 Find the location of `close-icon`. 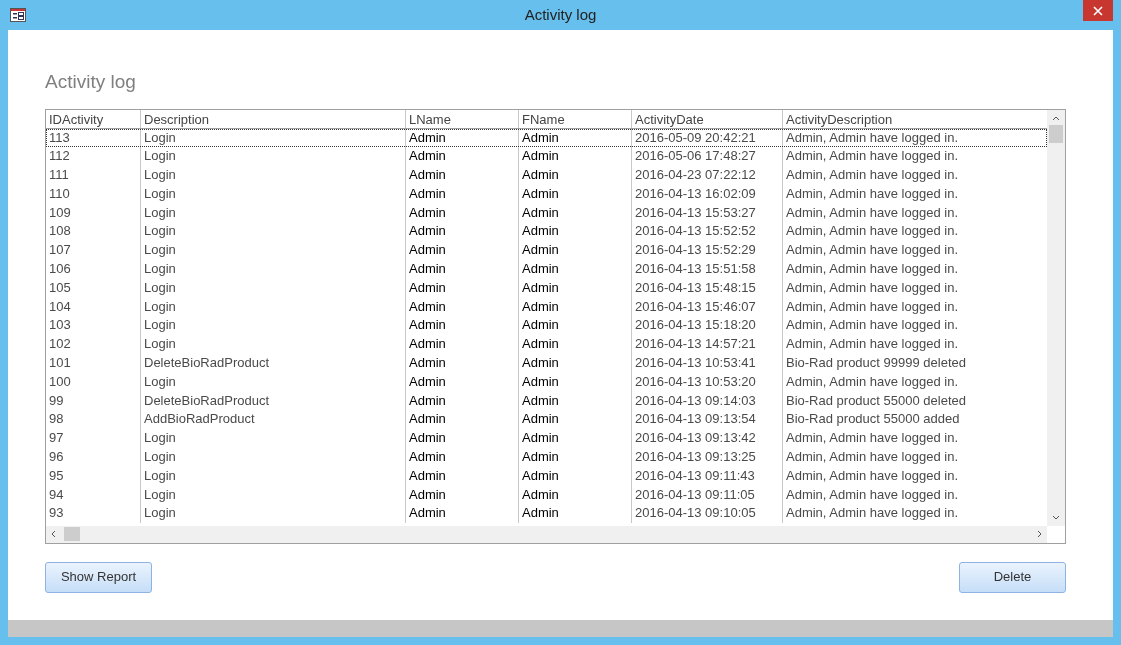

close-icon is located at coordinates (1098, 10).